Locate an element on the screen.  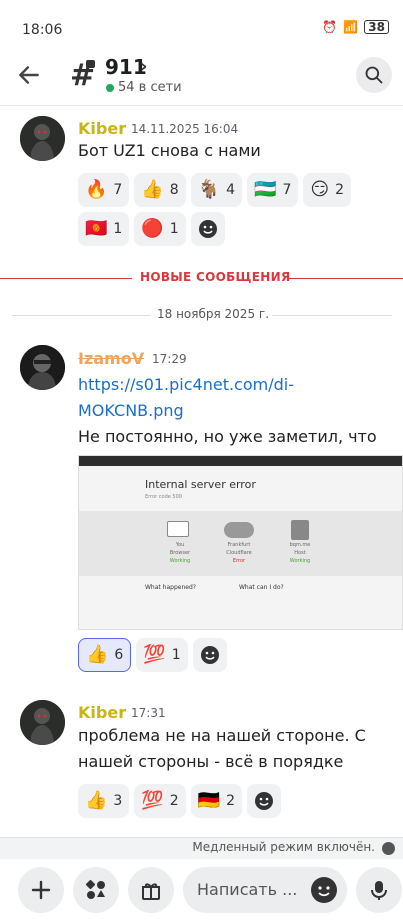
emoji-picker-button is located at coordinates (324, 890).